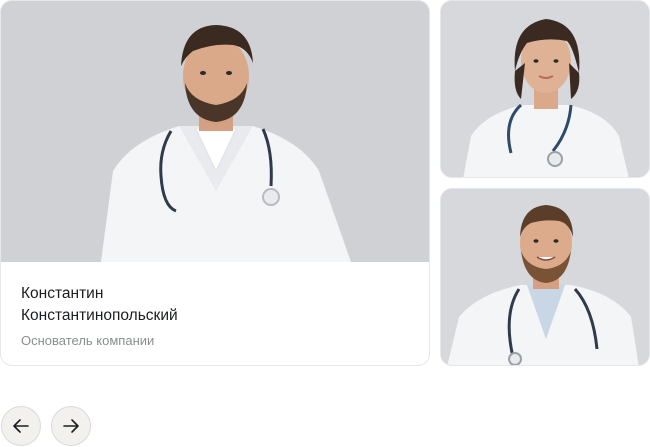 The width and height of the screenshot is (650, 447). Describe the element at coordinates (99, 315) in the screenshot. I see `doctor-name-last: Константинопольский` at that location.